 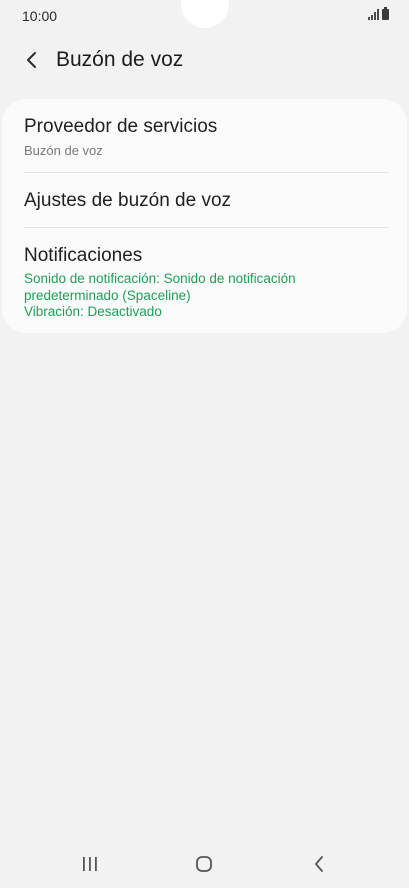 What do you see at coordinates (160, 278) in the screenshot?
I see `notification-sound-detail: Sonido de notificación` at bounding box center [160, 278].